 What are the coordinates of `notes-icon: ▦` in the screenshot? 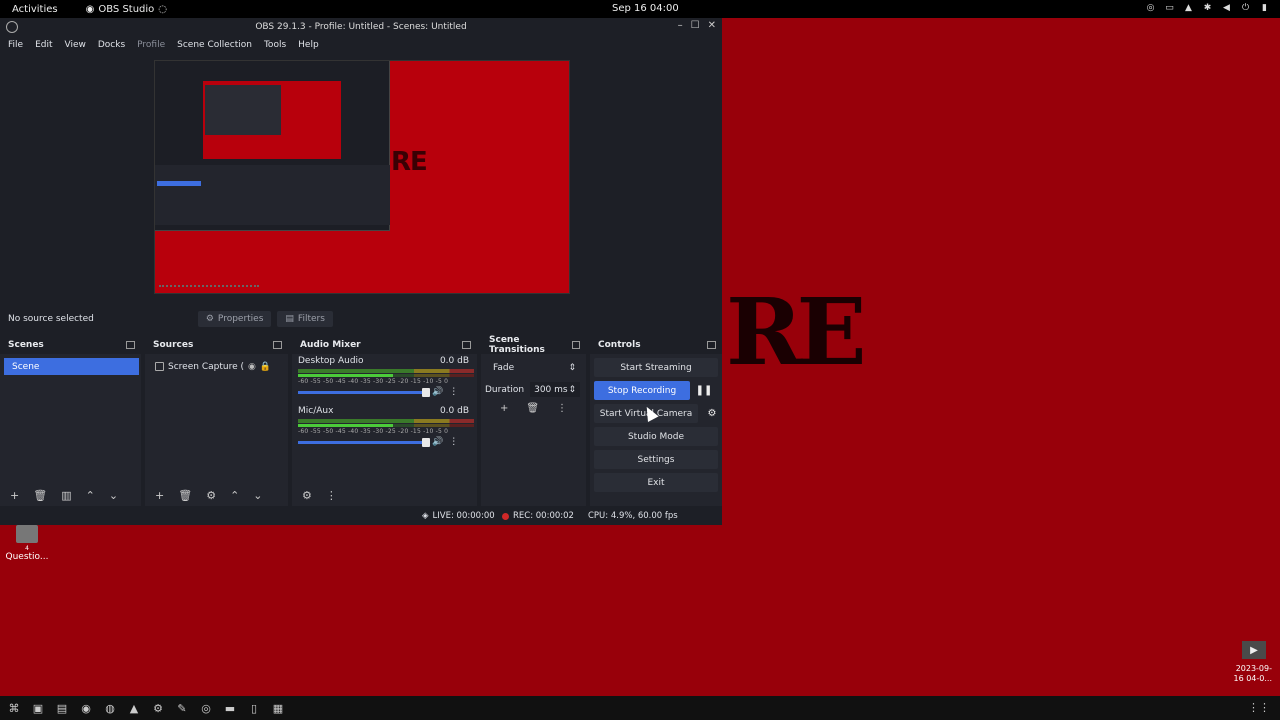 It's located at (278, 708).